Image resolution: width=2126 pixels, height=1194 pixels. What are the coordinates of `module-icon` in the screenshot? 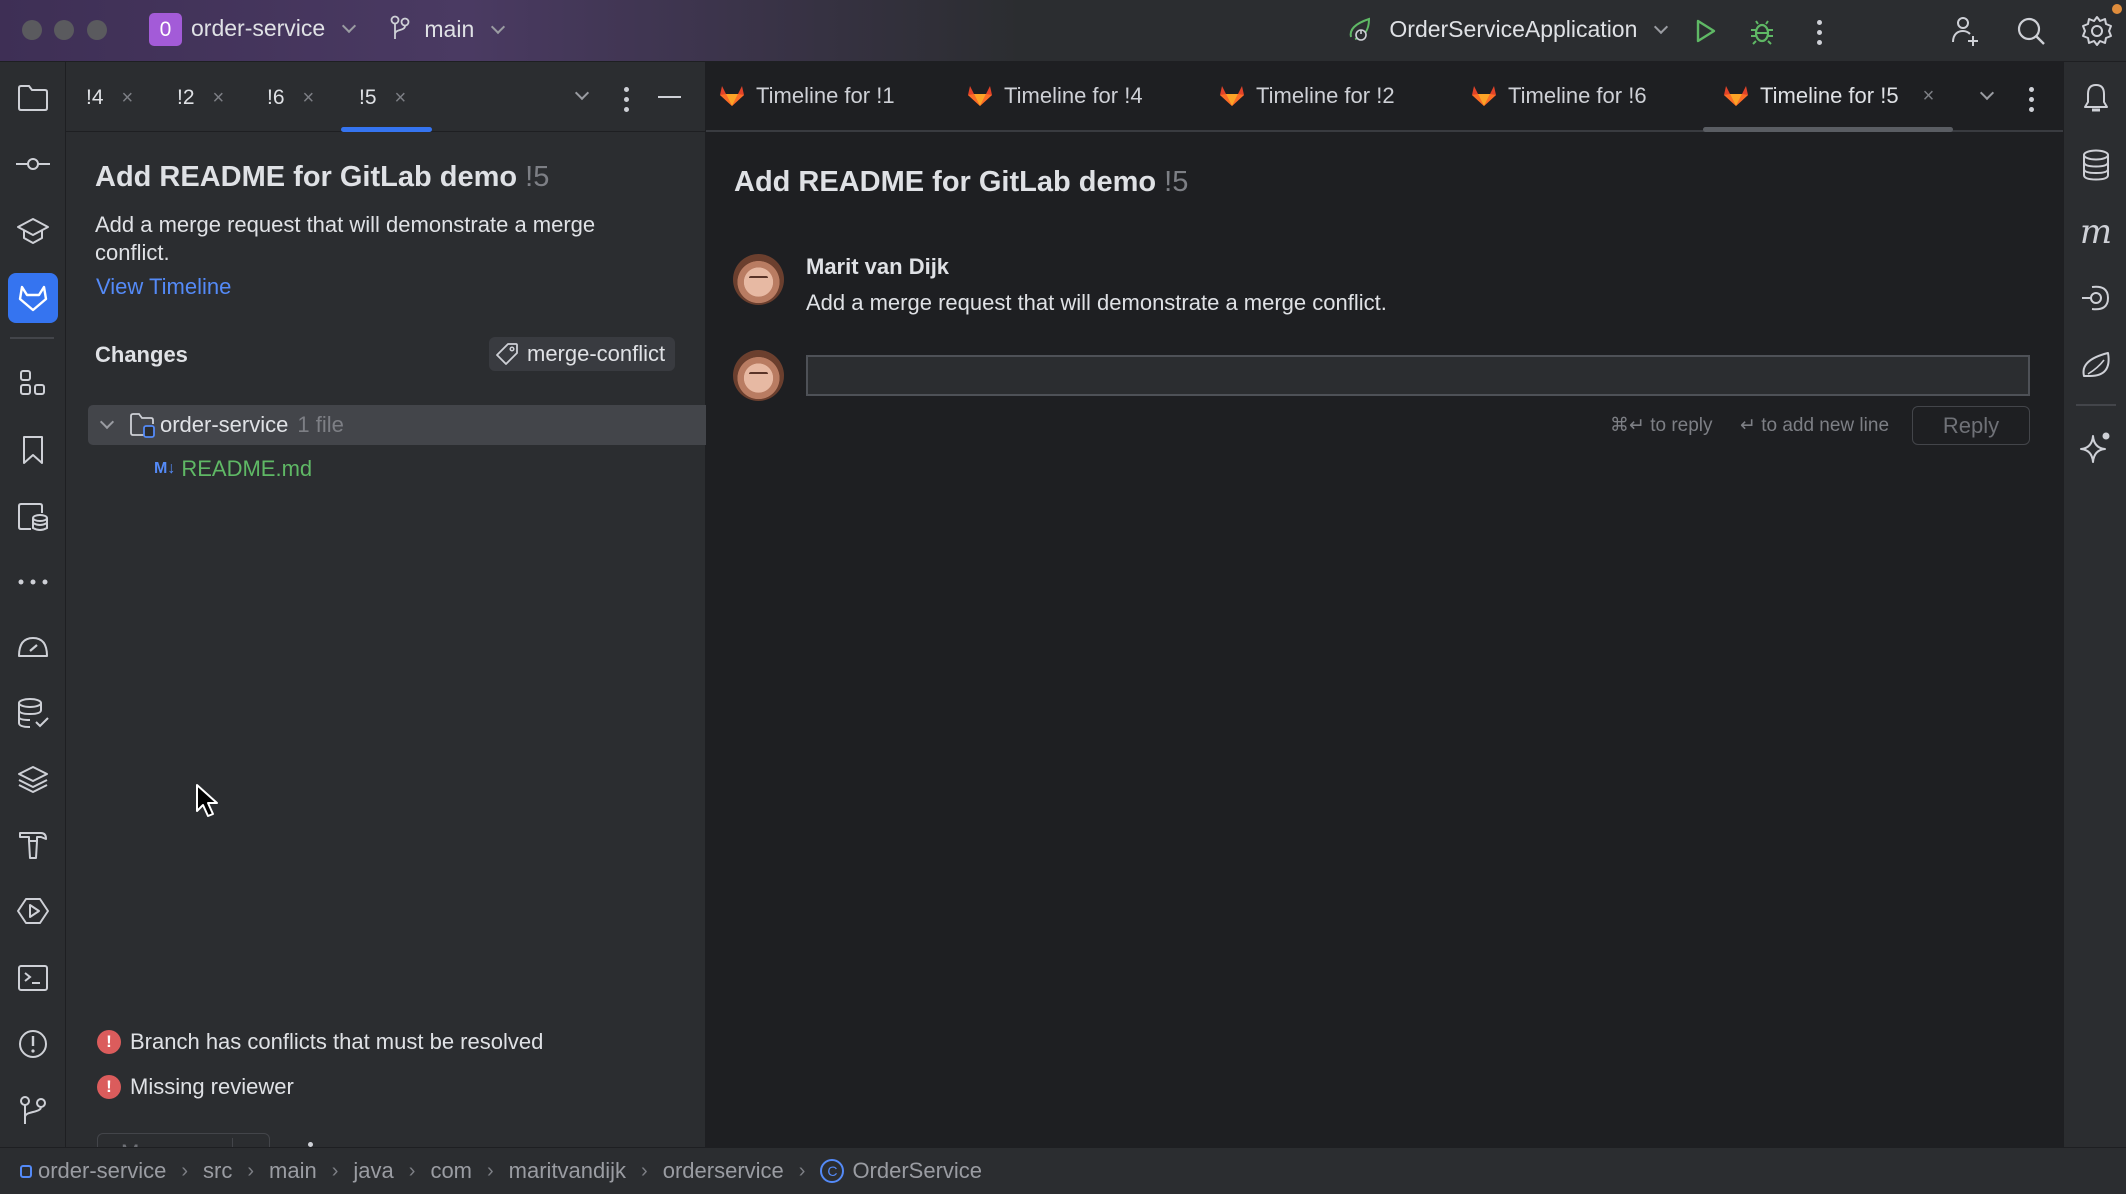 It's located at (26, 1171).